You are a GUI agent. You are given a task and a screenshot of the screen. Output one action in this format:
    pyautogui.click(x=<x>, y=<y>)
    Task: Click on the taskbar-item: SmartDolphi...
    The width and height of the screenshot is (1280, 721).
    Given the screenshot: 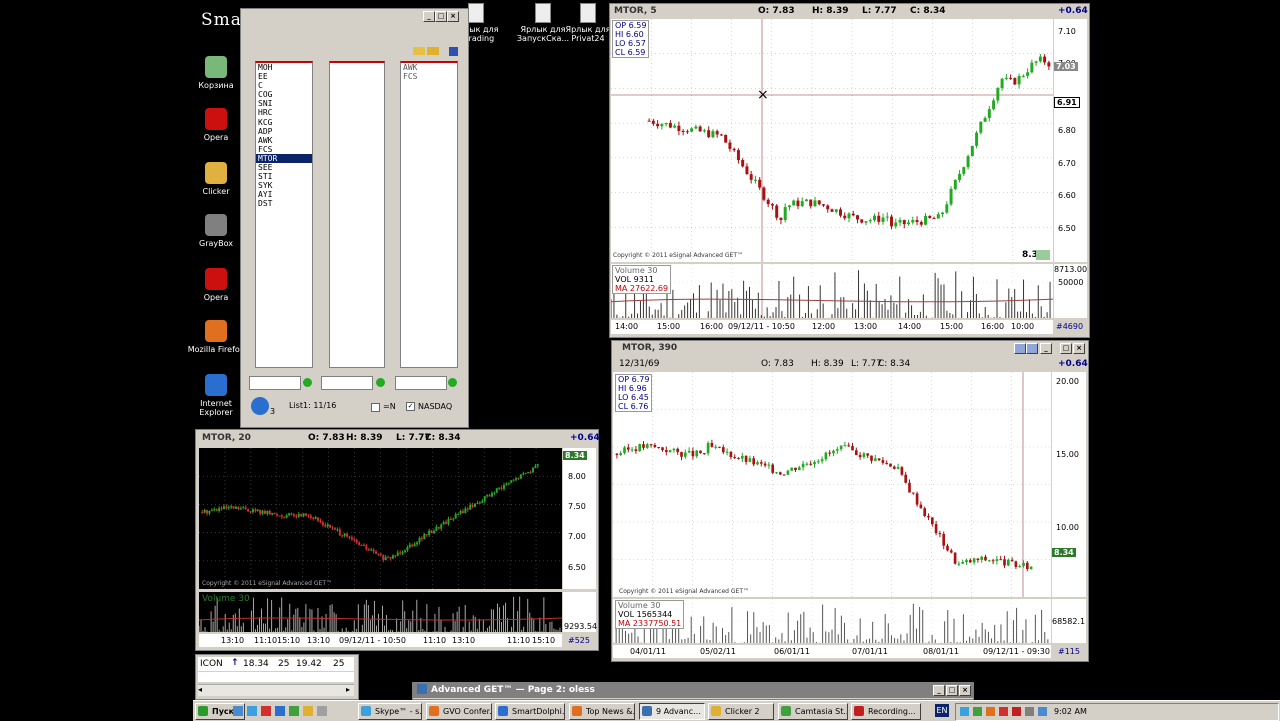 What is the action you would take?
    pyautogui.click(x=530, y=711)
    